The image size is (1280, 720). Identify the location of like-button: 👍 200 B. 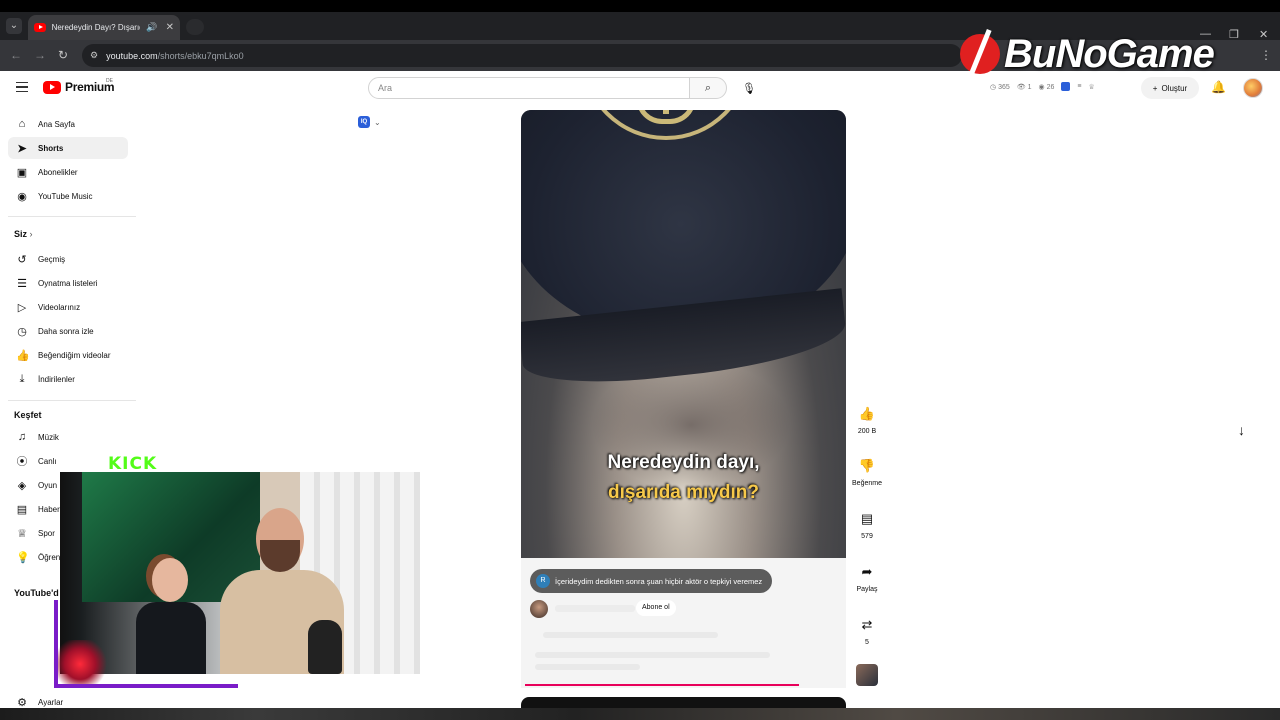
(867, 420).